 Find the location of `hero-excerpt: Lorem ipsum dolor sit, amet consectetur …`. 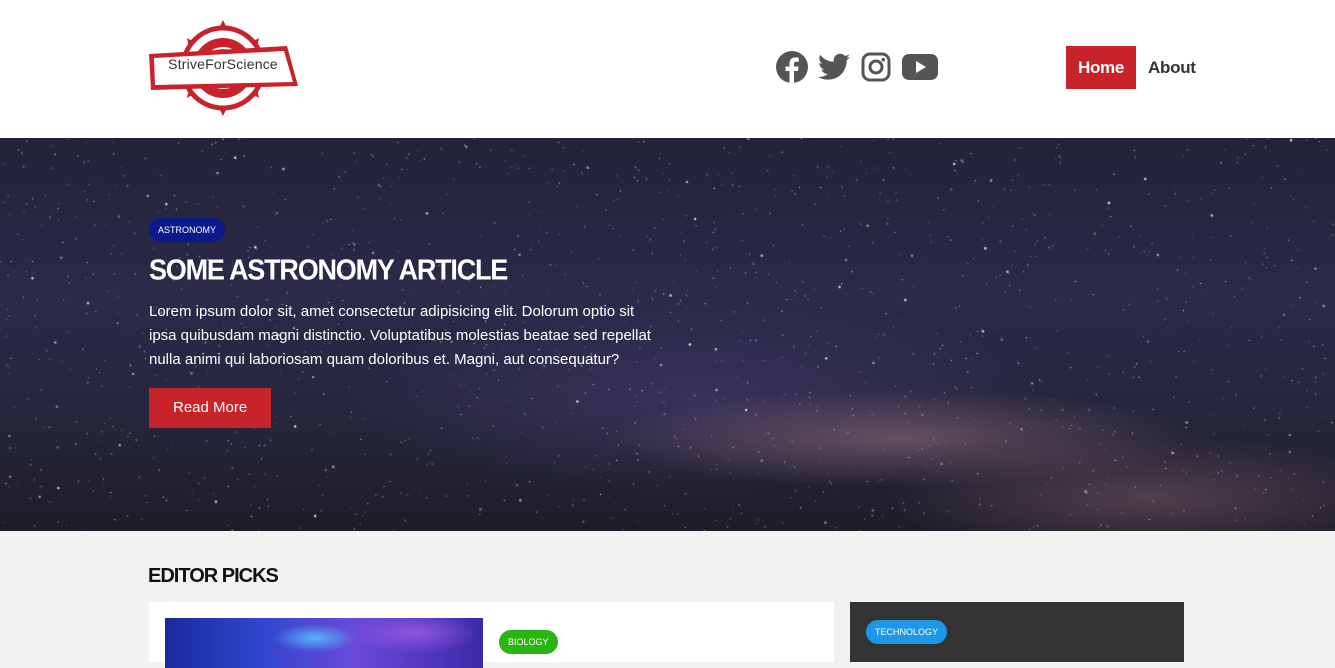

hero-excerpt: Lorem ipsum dolor sit, amet consectetur … is located at coordinates (400, 335).